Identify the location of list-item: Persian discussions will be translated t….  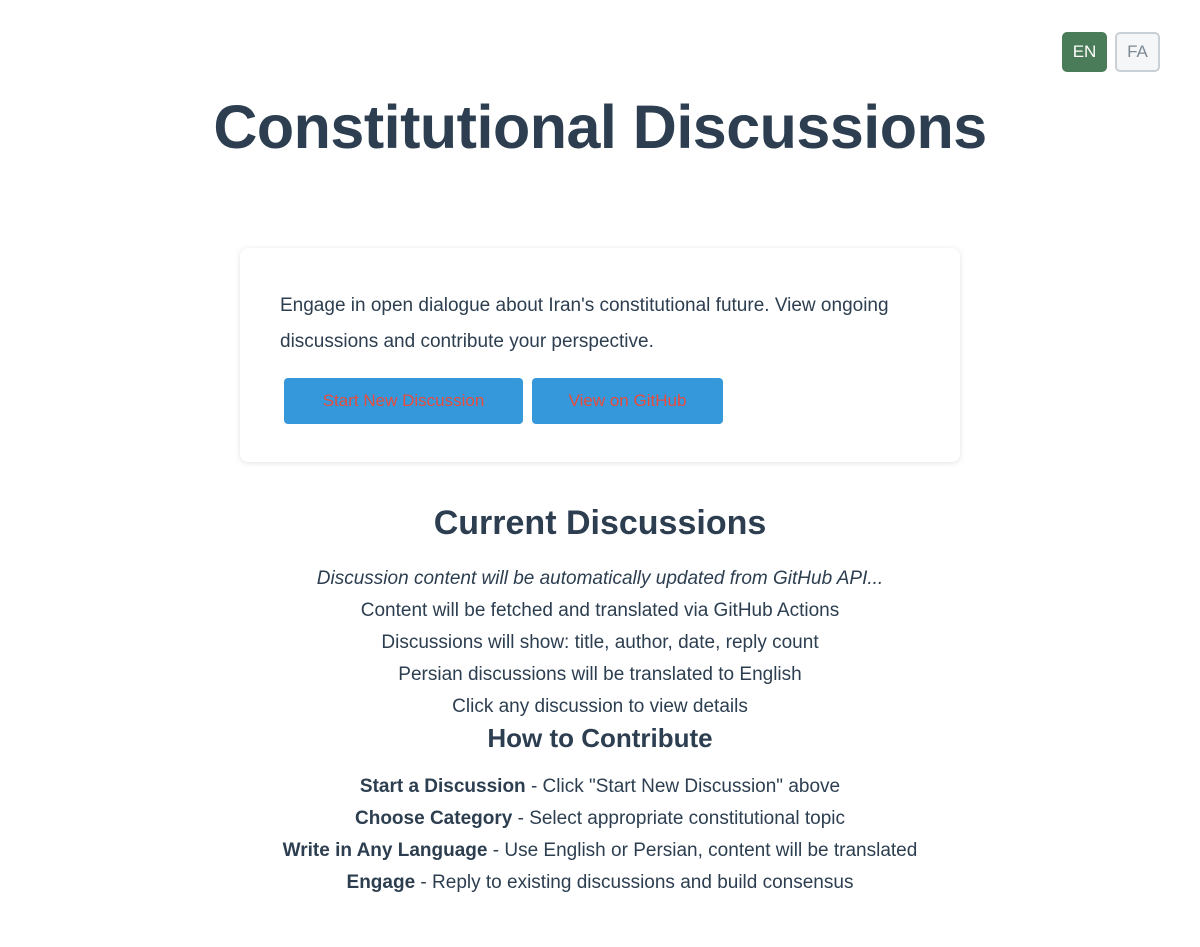
(600, 674).